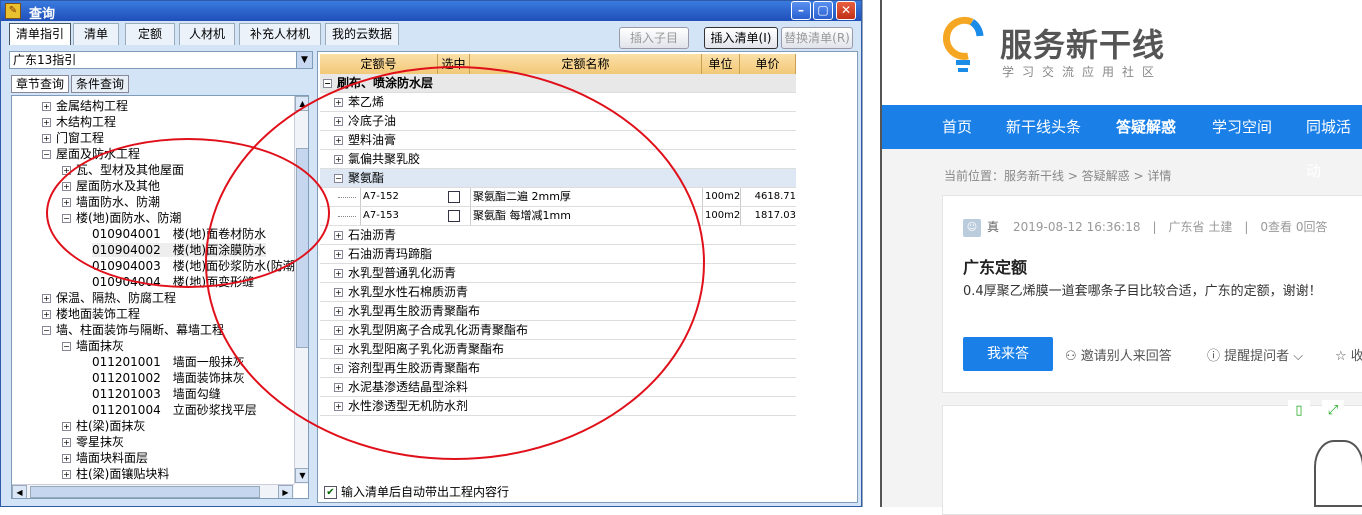 This screenshot has width=1362, height=515. Describe the element at coordinates (100, 84) in the screenshot. I see `tab-condition-query: 条件查询` at that location.